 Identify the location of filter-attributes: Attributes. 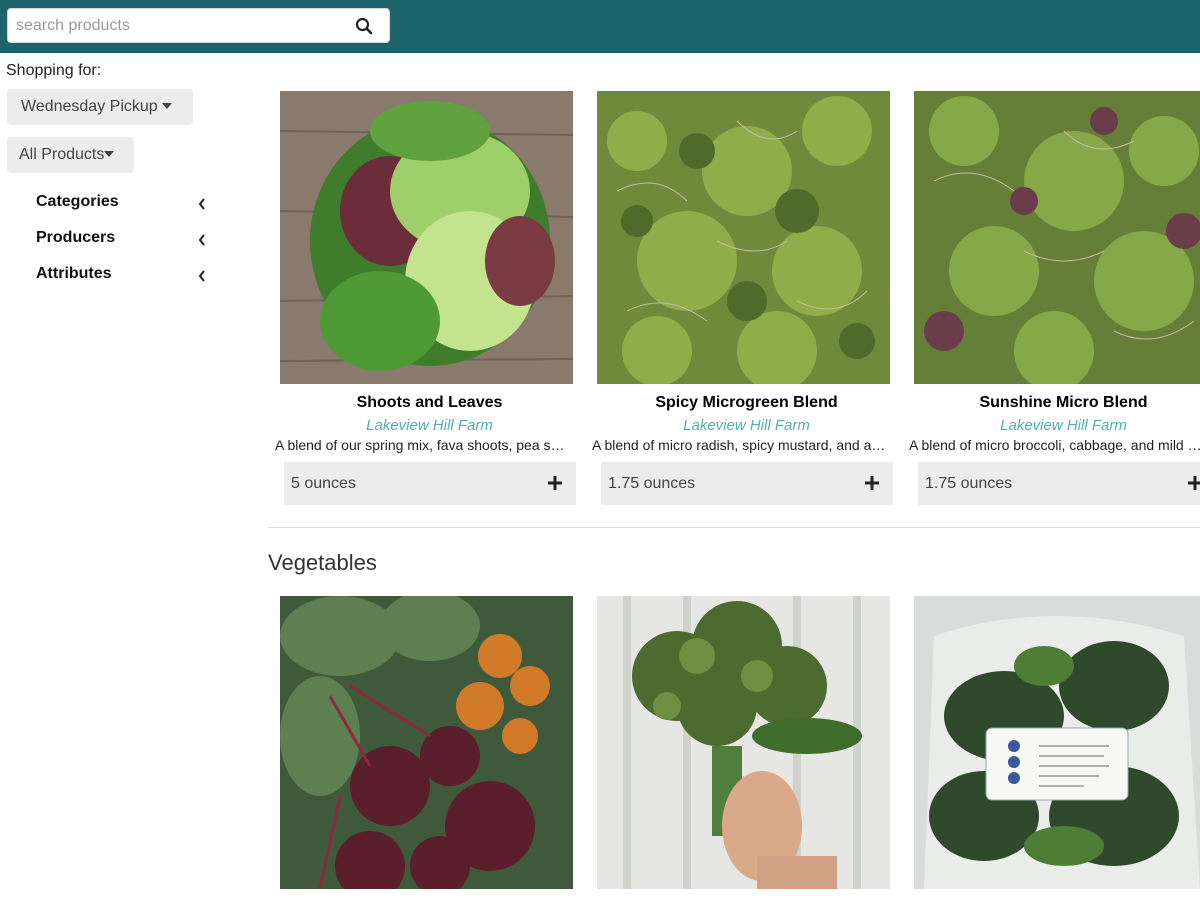
(121, 277).